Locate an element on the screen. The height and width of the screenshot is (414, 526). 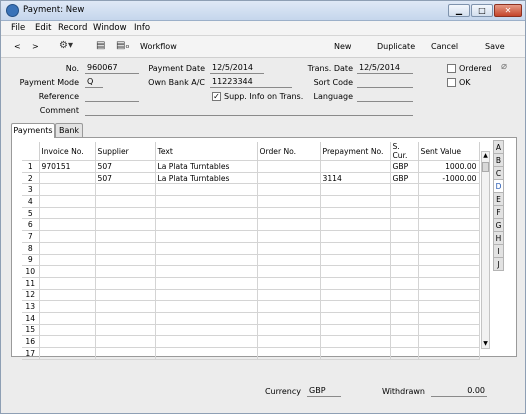
menu-record: Record is located at coordinates (72, 28).